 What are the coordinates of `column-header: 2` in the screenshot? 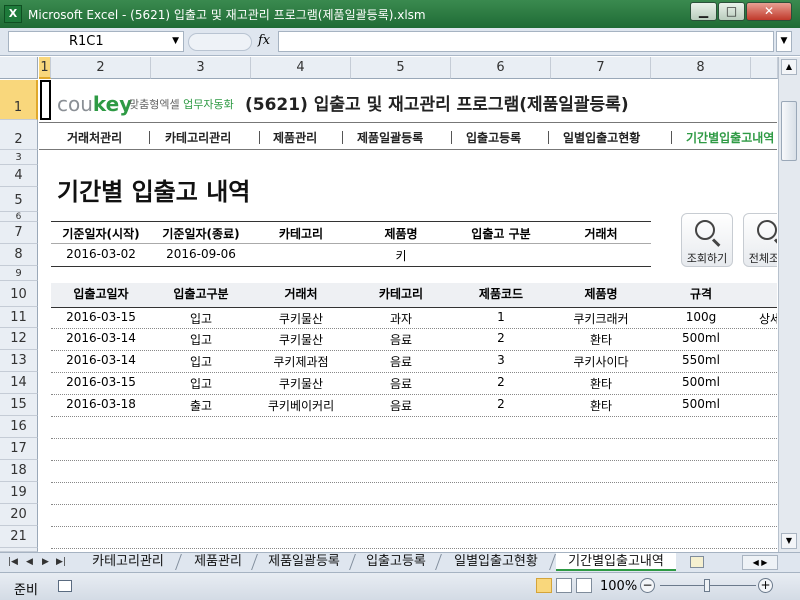 It's located at (101, 68).